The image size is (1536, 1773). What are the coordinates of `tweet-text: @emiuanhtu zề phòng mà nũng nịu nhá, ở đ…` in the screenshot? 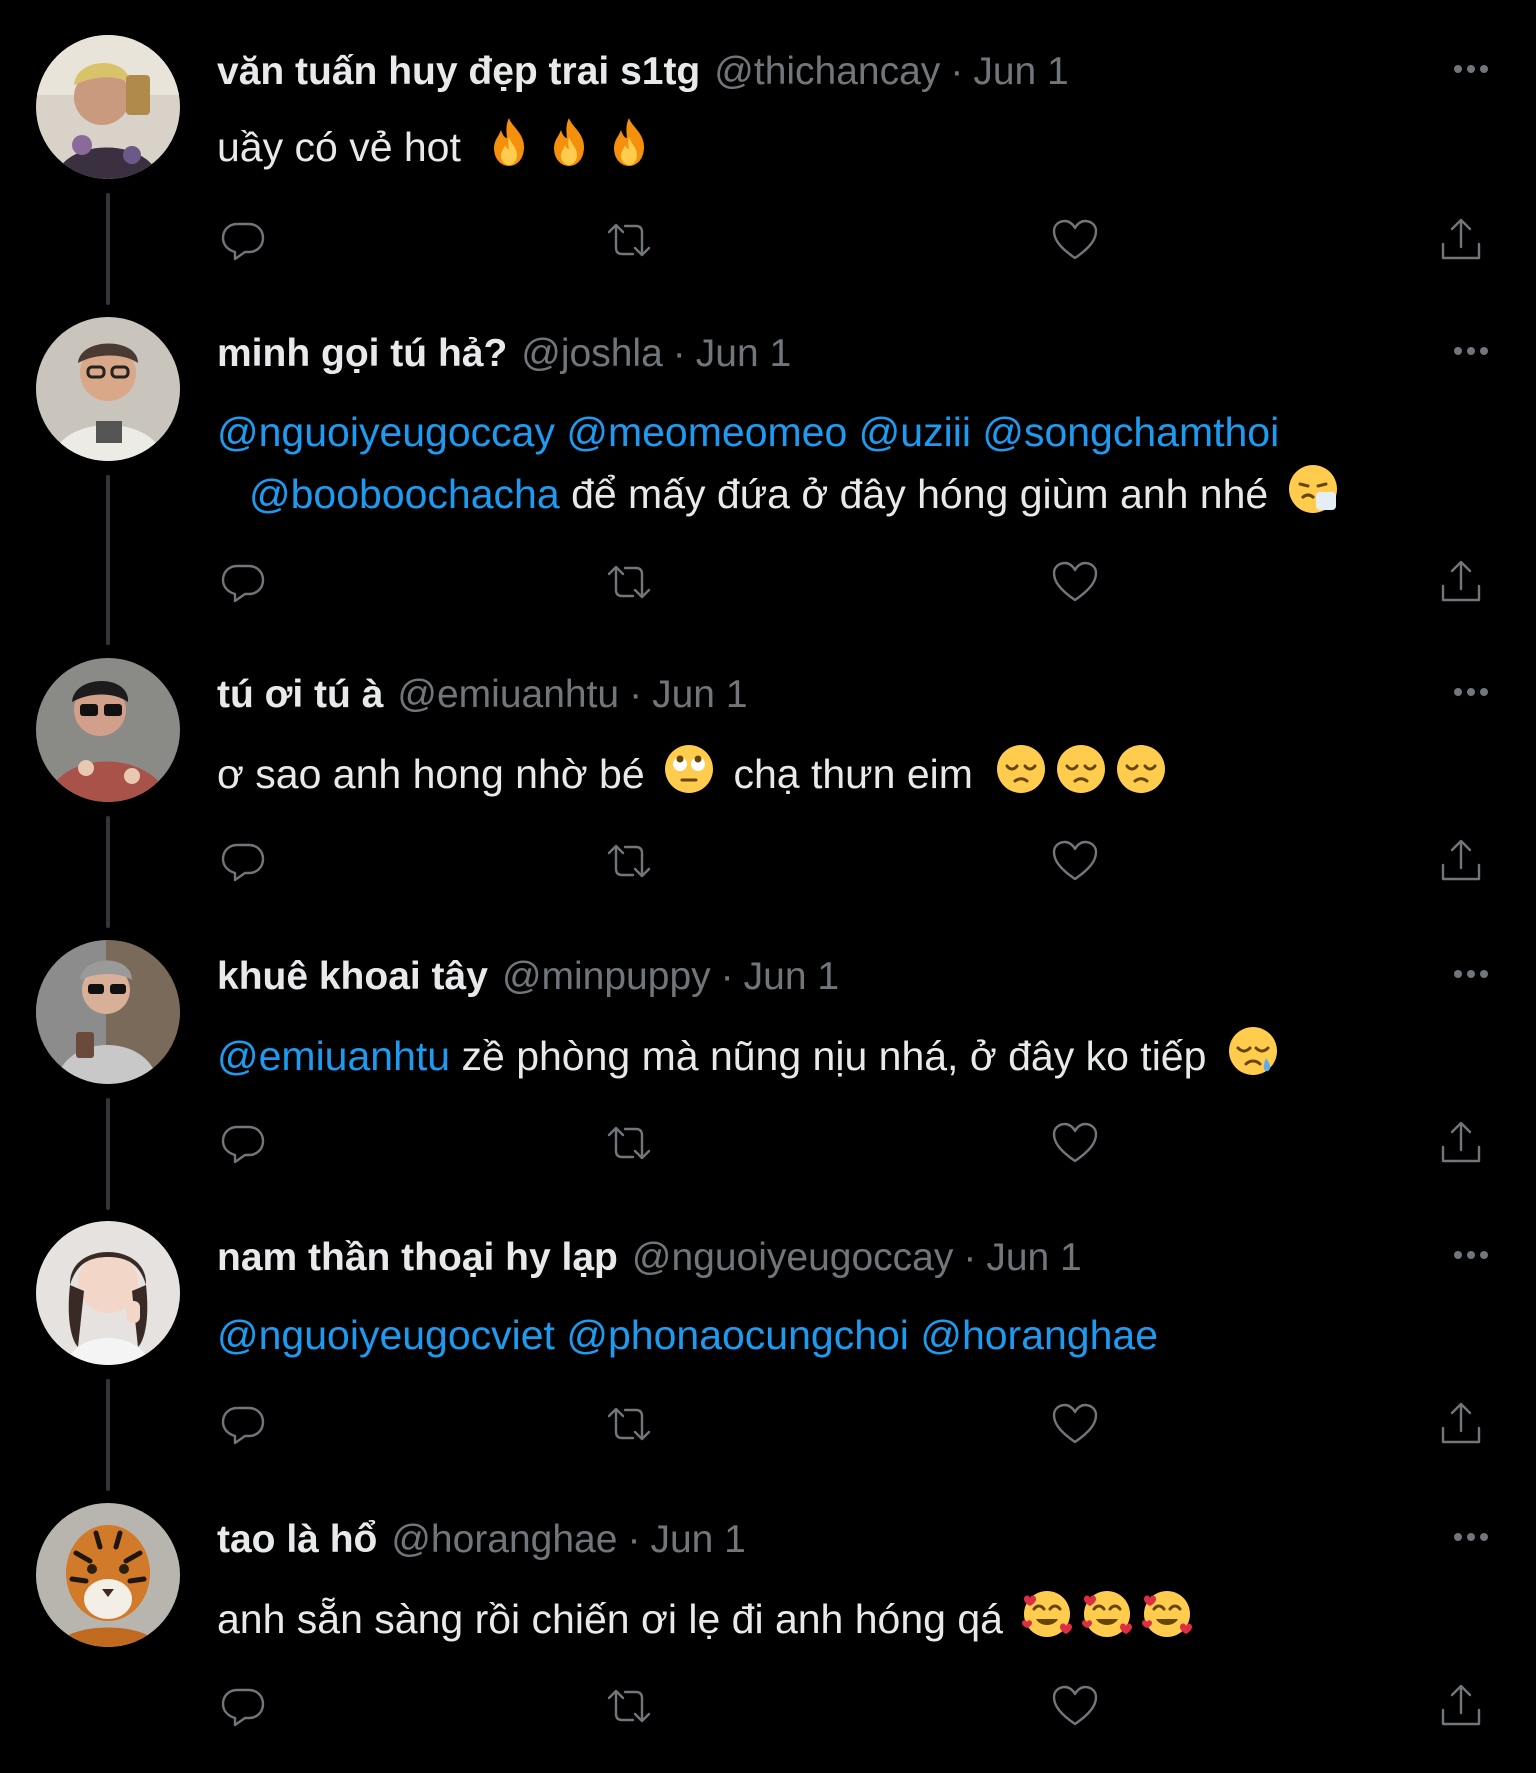 It's located at (847, 1055).